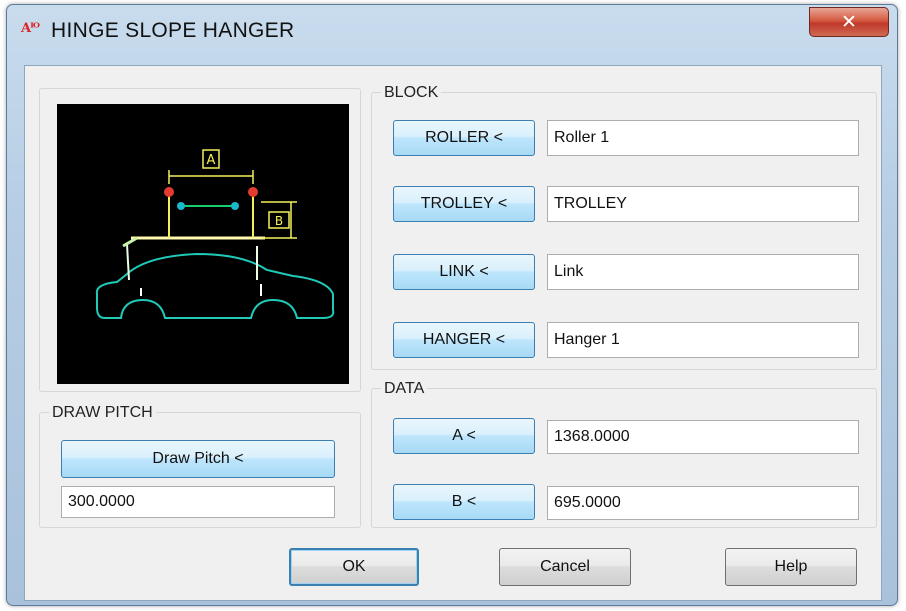 The width and height of the screenshot is (906, 611). I want to click on dimension-a-line, so click(211, 177).